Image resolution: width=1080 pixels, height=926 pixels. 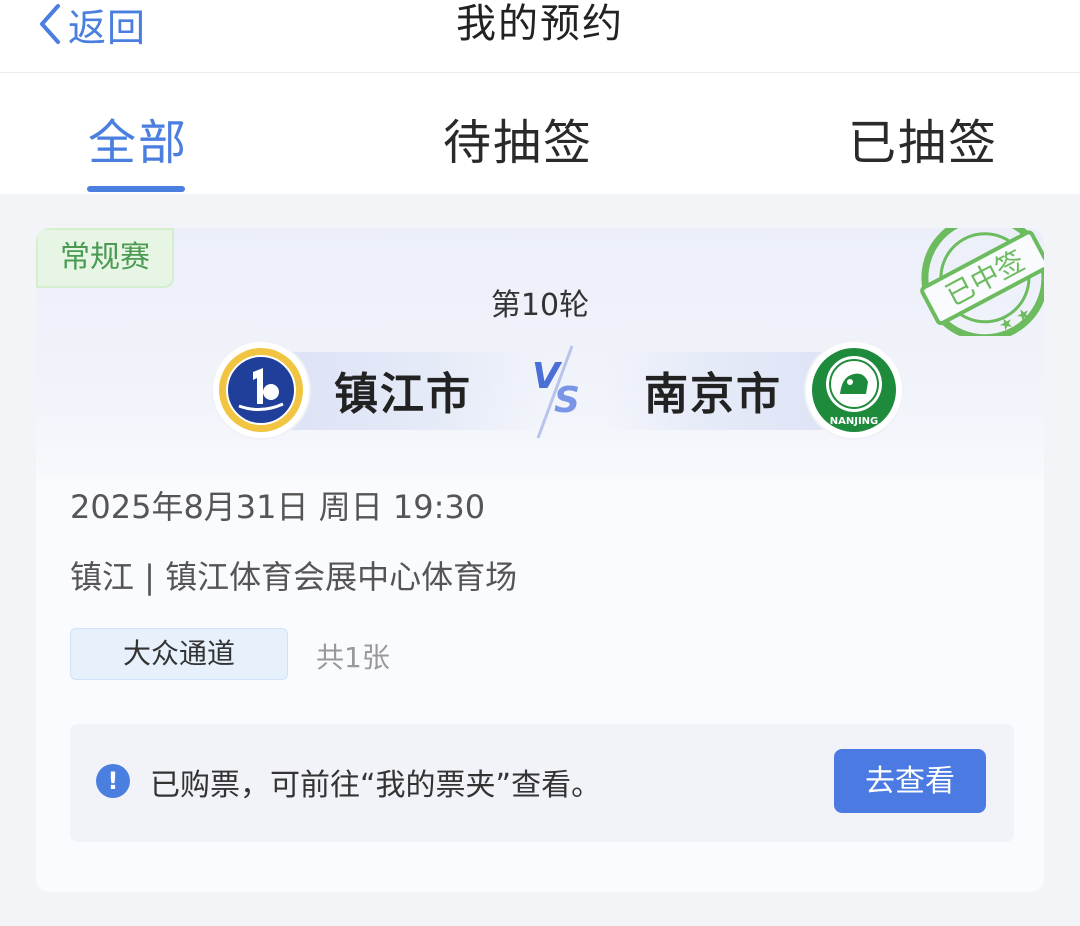 What do you see at coordinates (105, 258) in the screenshot?
I see `match-type-tag: 常规赛` at bounding box center [105, 258].